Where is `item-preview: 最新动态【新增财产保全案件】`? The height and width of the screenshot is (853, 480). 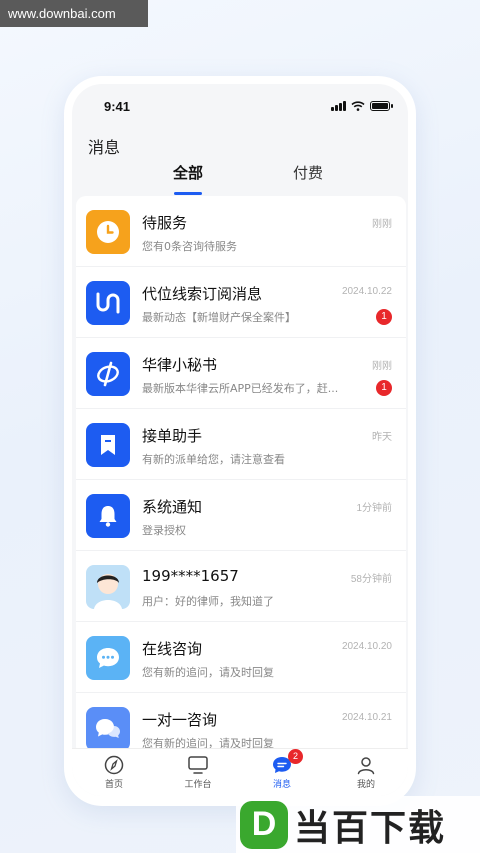
item-preview: 最新动态【新增财产保全案件】 is located at coordinates (219, 317).